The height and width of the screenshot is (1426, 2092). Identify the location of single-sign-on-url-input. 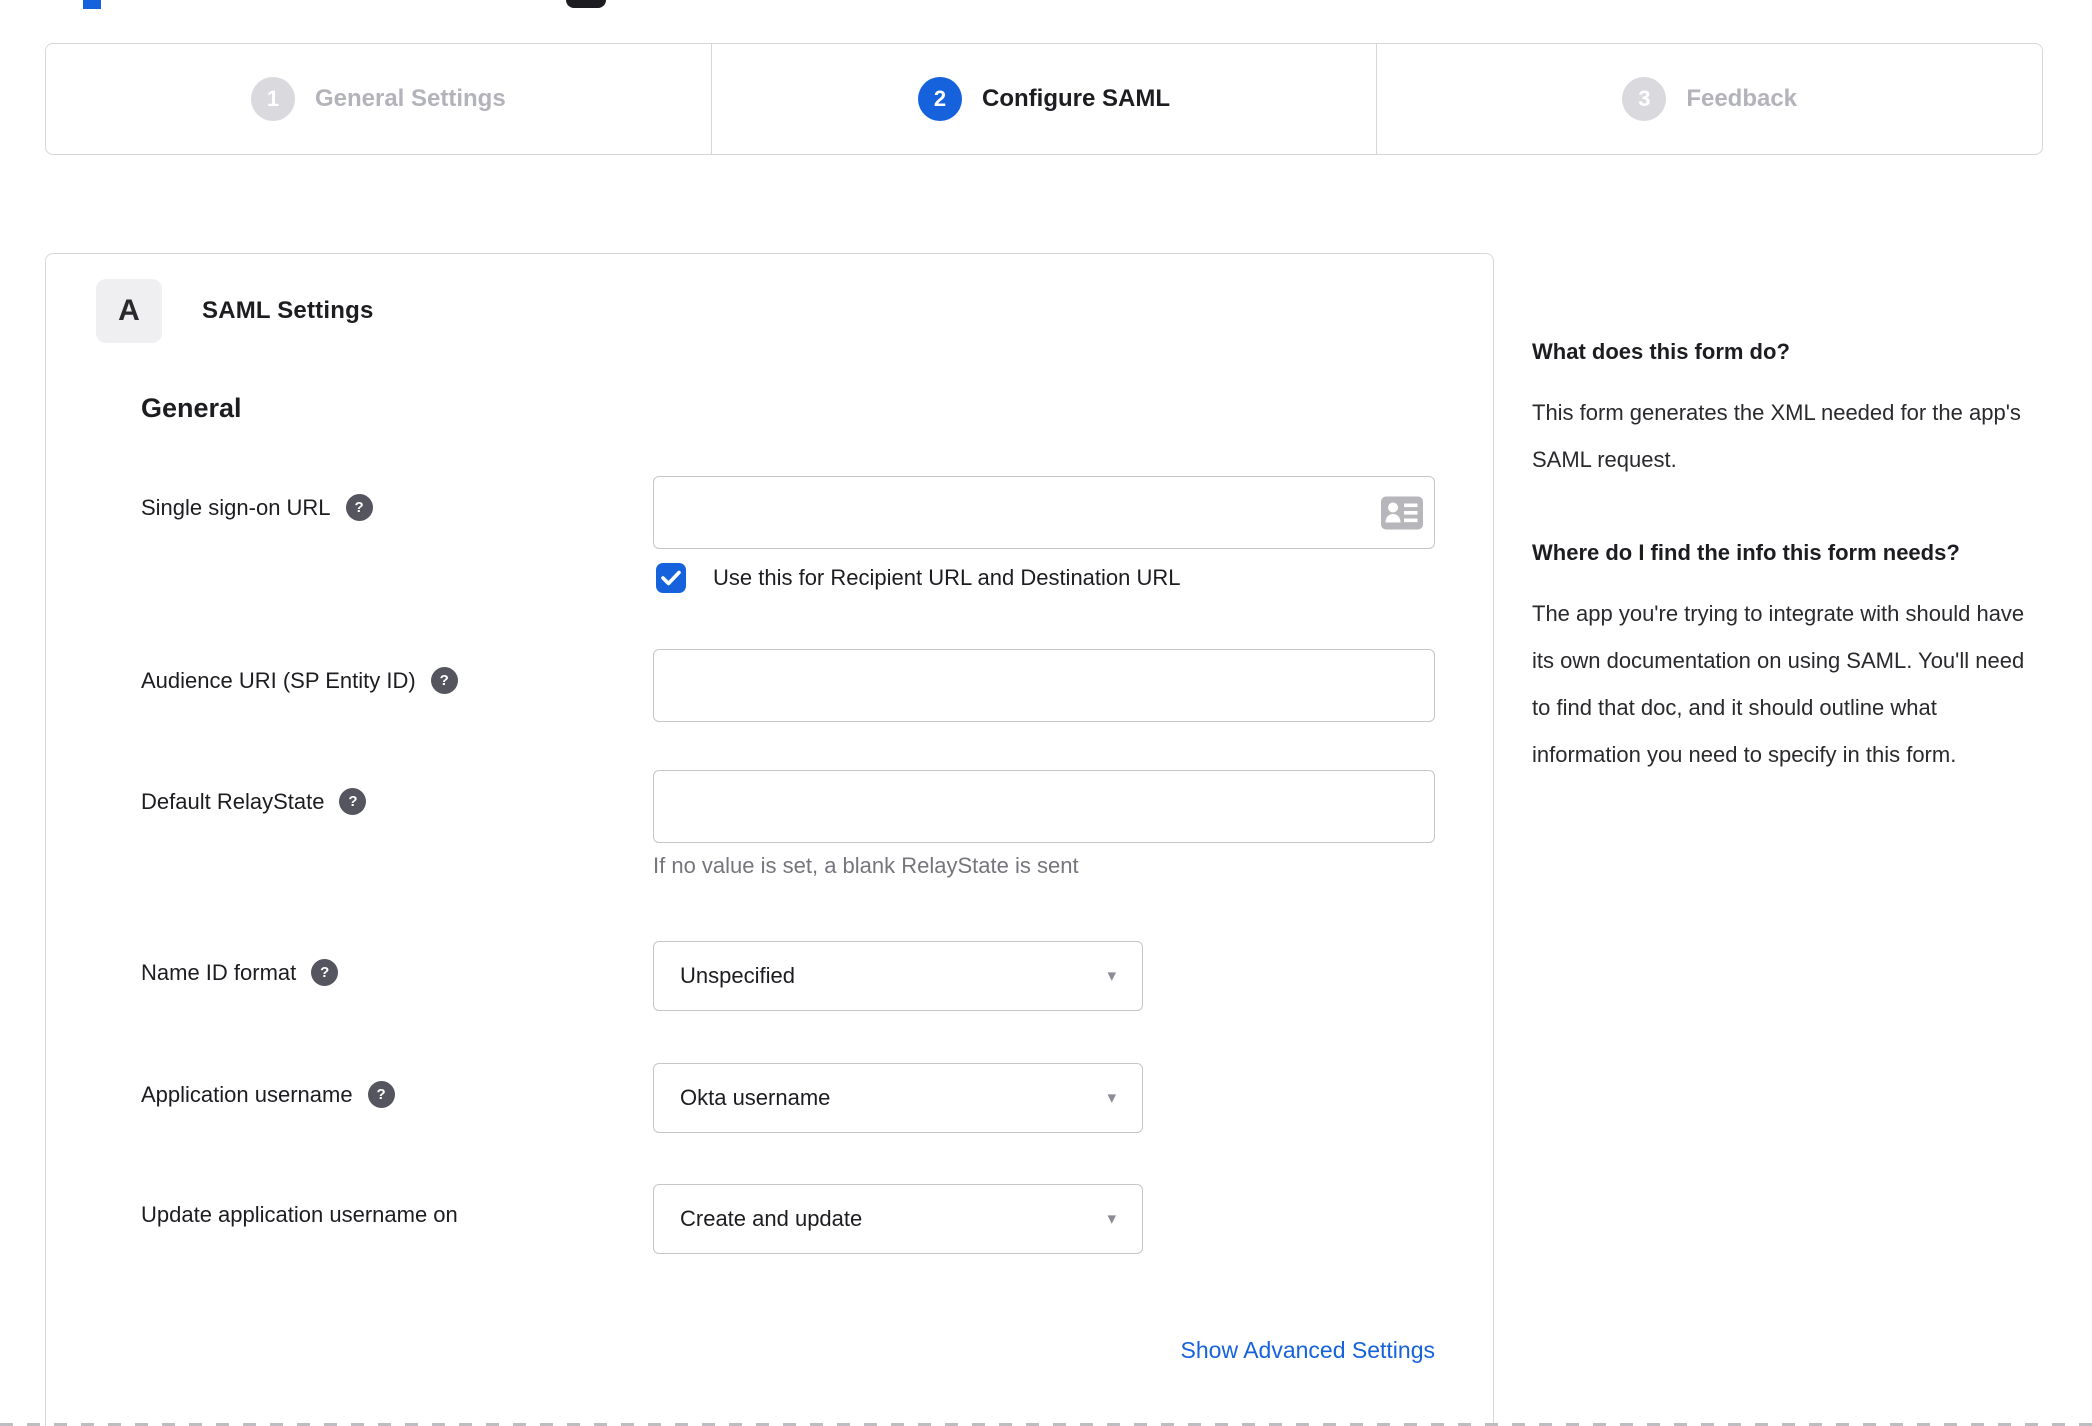
(1044, 512).